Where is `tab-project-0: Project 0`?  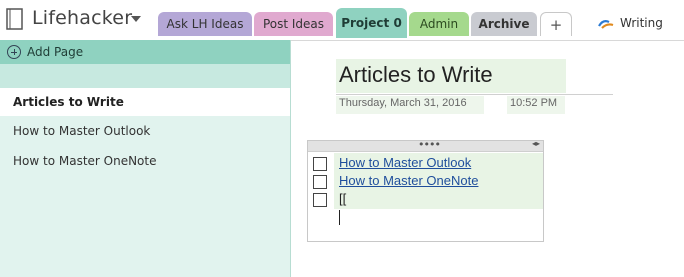 tab-project-0: Project 0 is located at coordinates (371, 23).